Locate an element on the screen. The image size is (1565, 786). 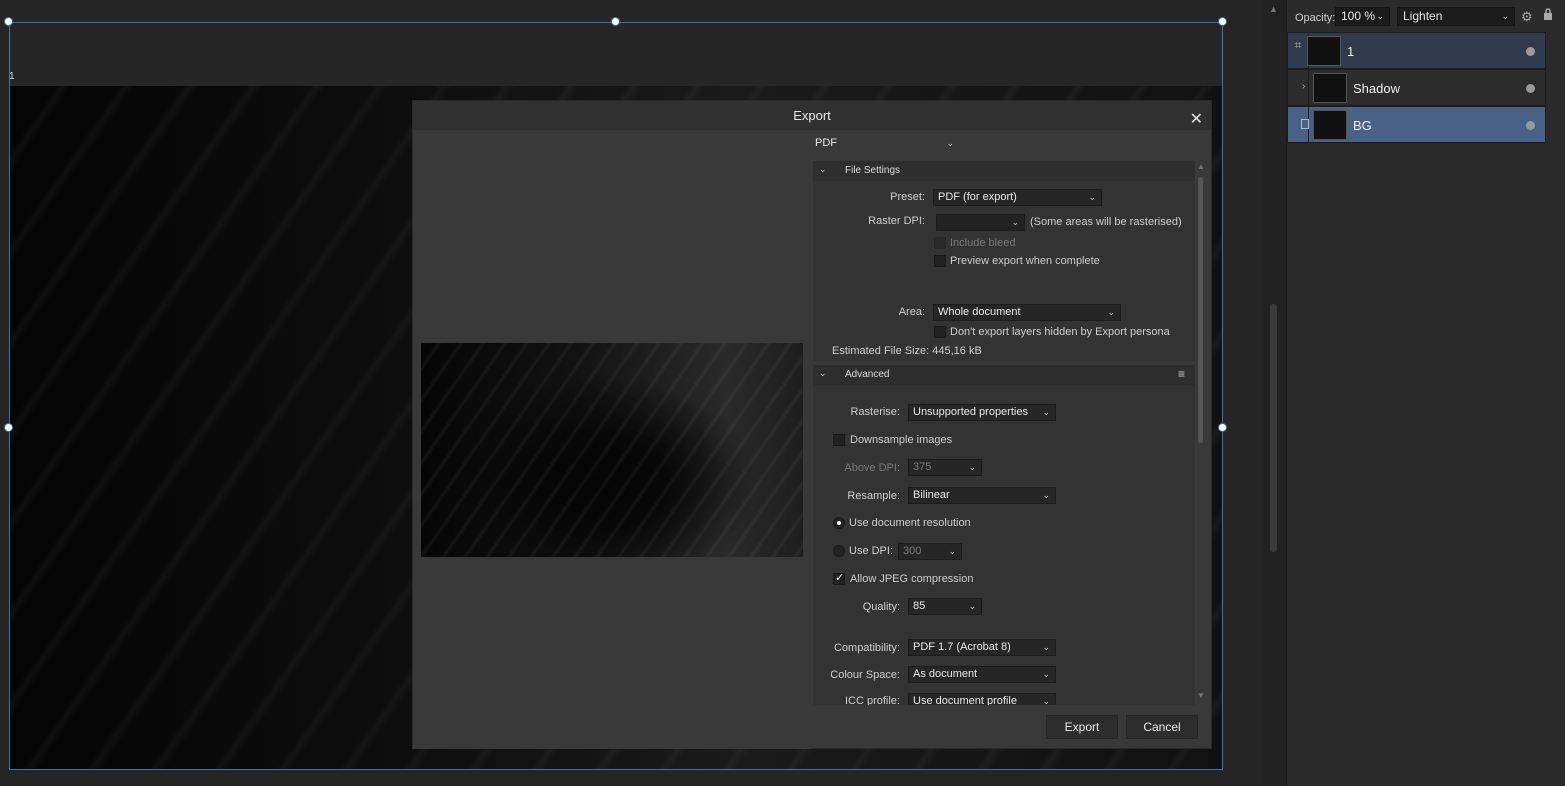
preset-dropdown: PDF (for export) ⌄ is located at coordinates (1017, 197).